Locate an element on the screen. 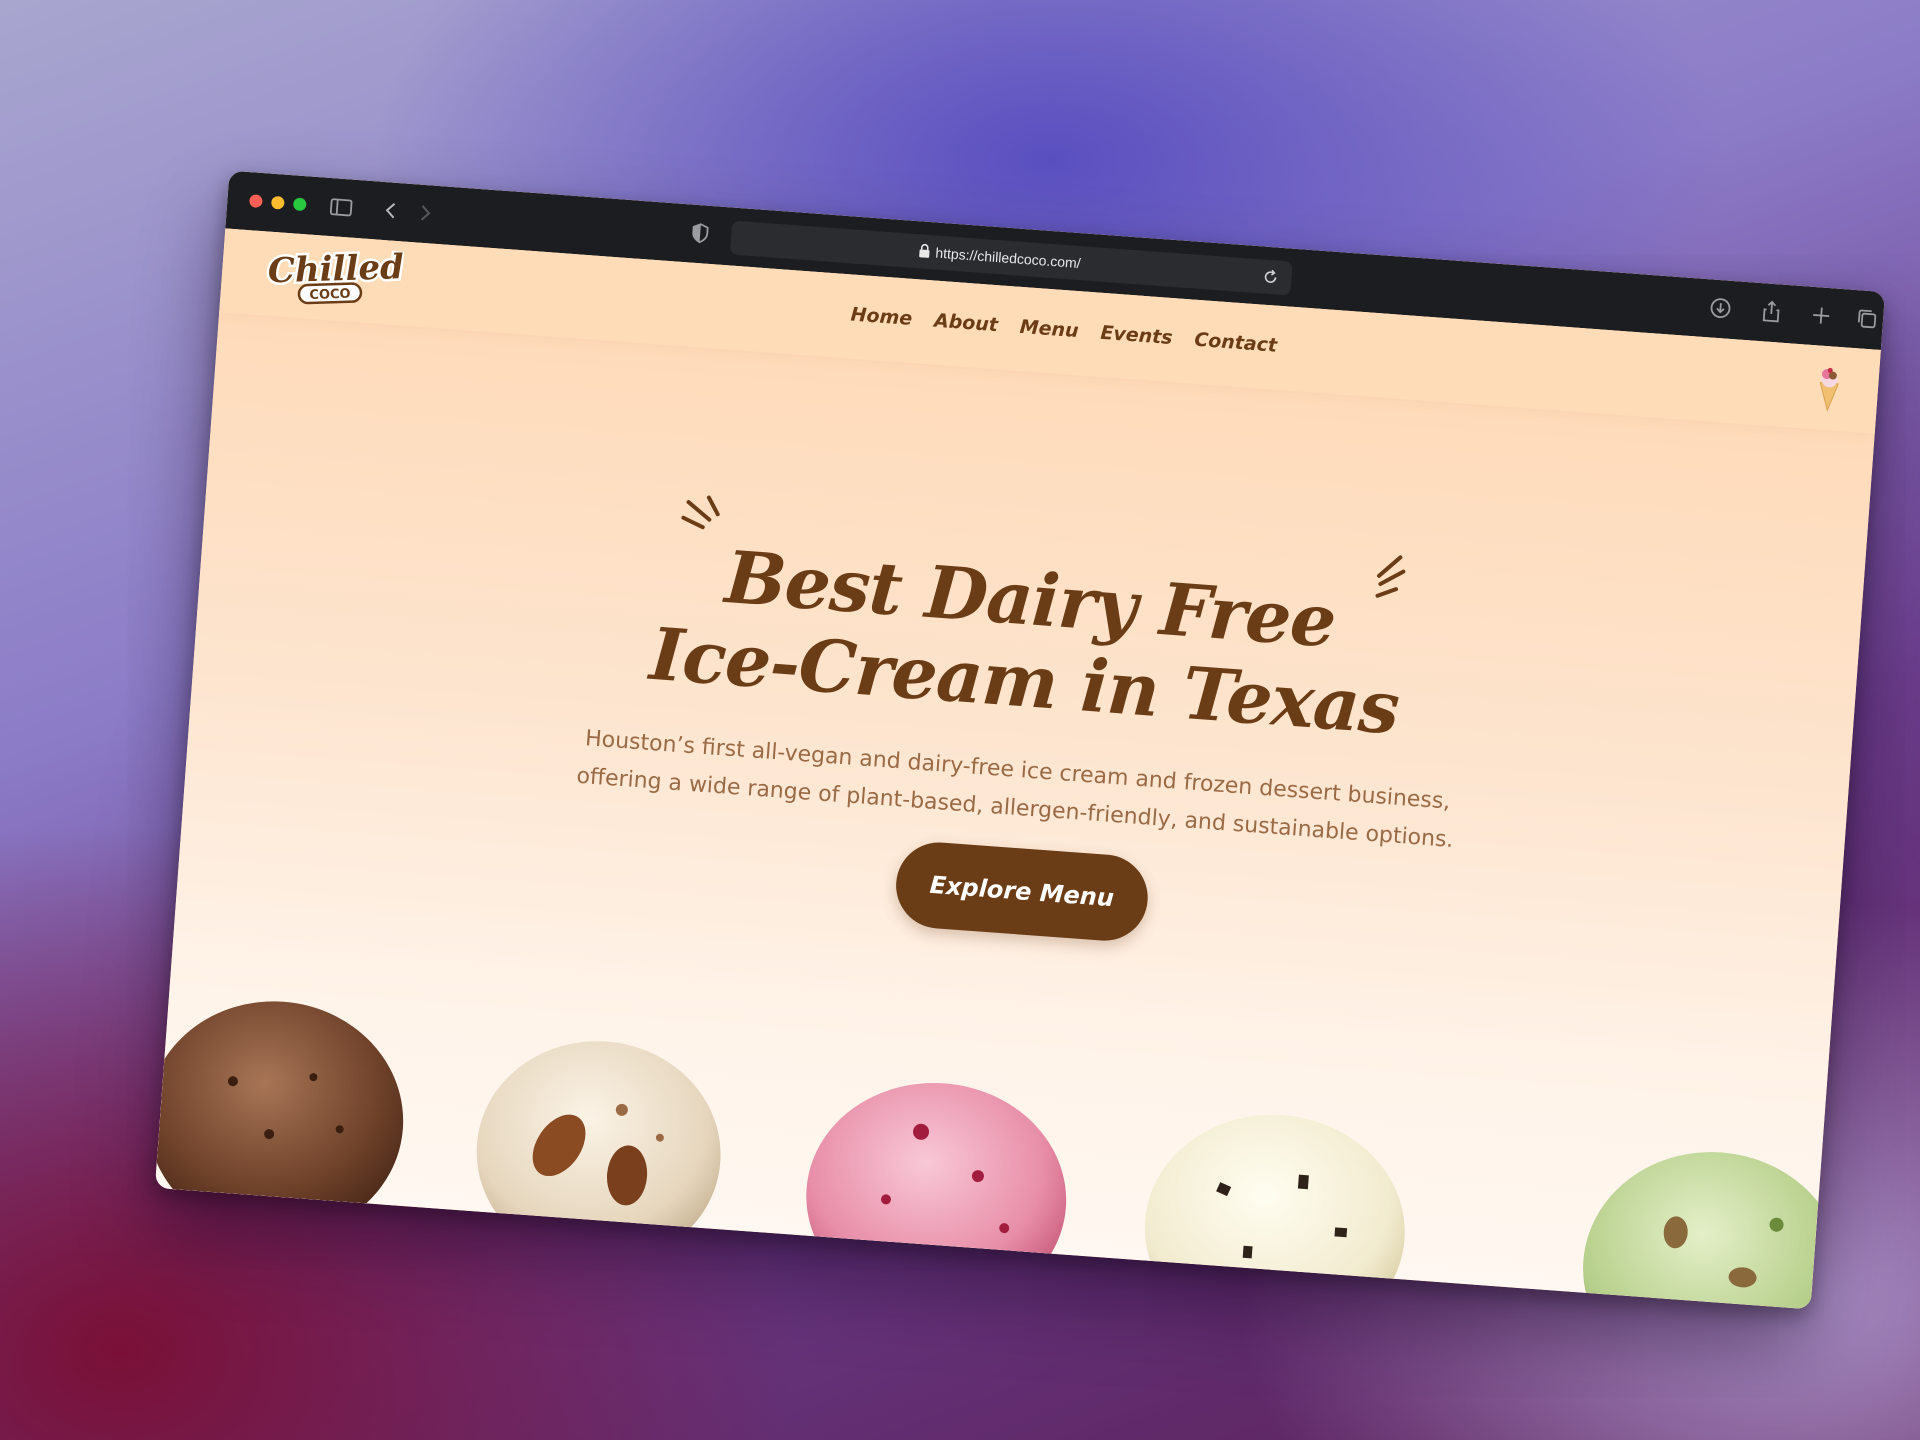  ice-cream-cone-icon is located at coordinates (1828, 389).